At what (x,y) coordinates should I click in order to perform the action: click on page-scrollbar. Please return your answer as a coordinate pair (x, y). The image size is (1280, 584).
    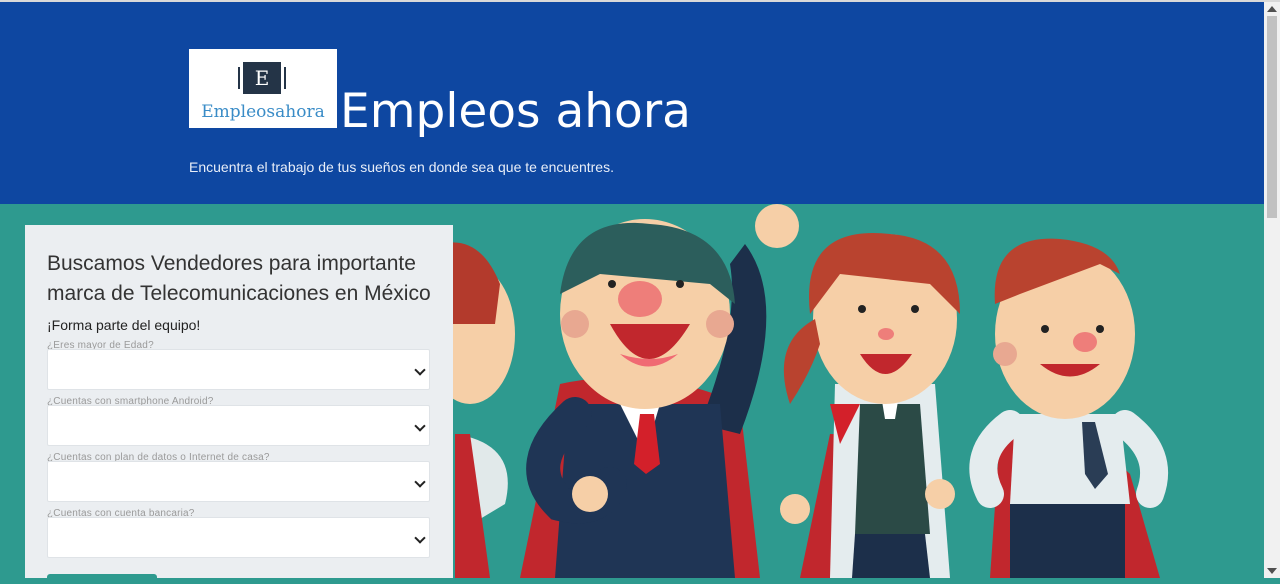
    Looking at the image, I should click on (1272, 290).